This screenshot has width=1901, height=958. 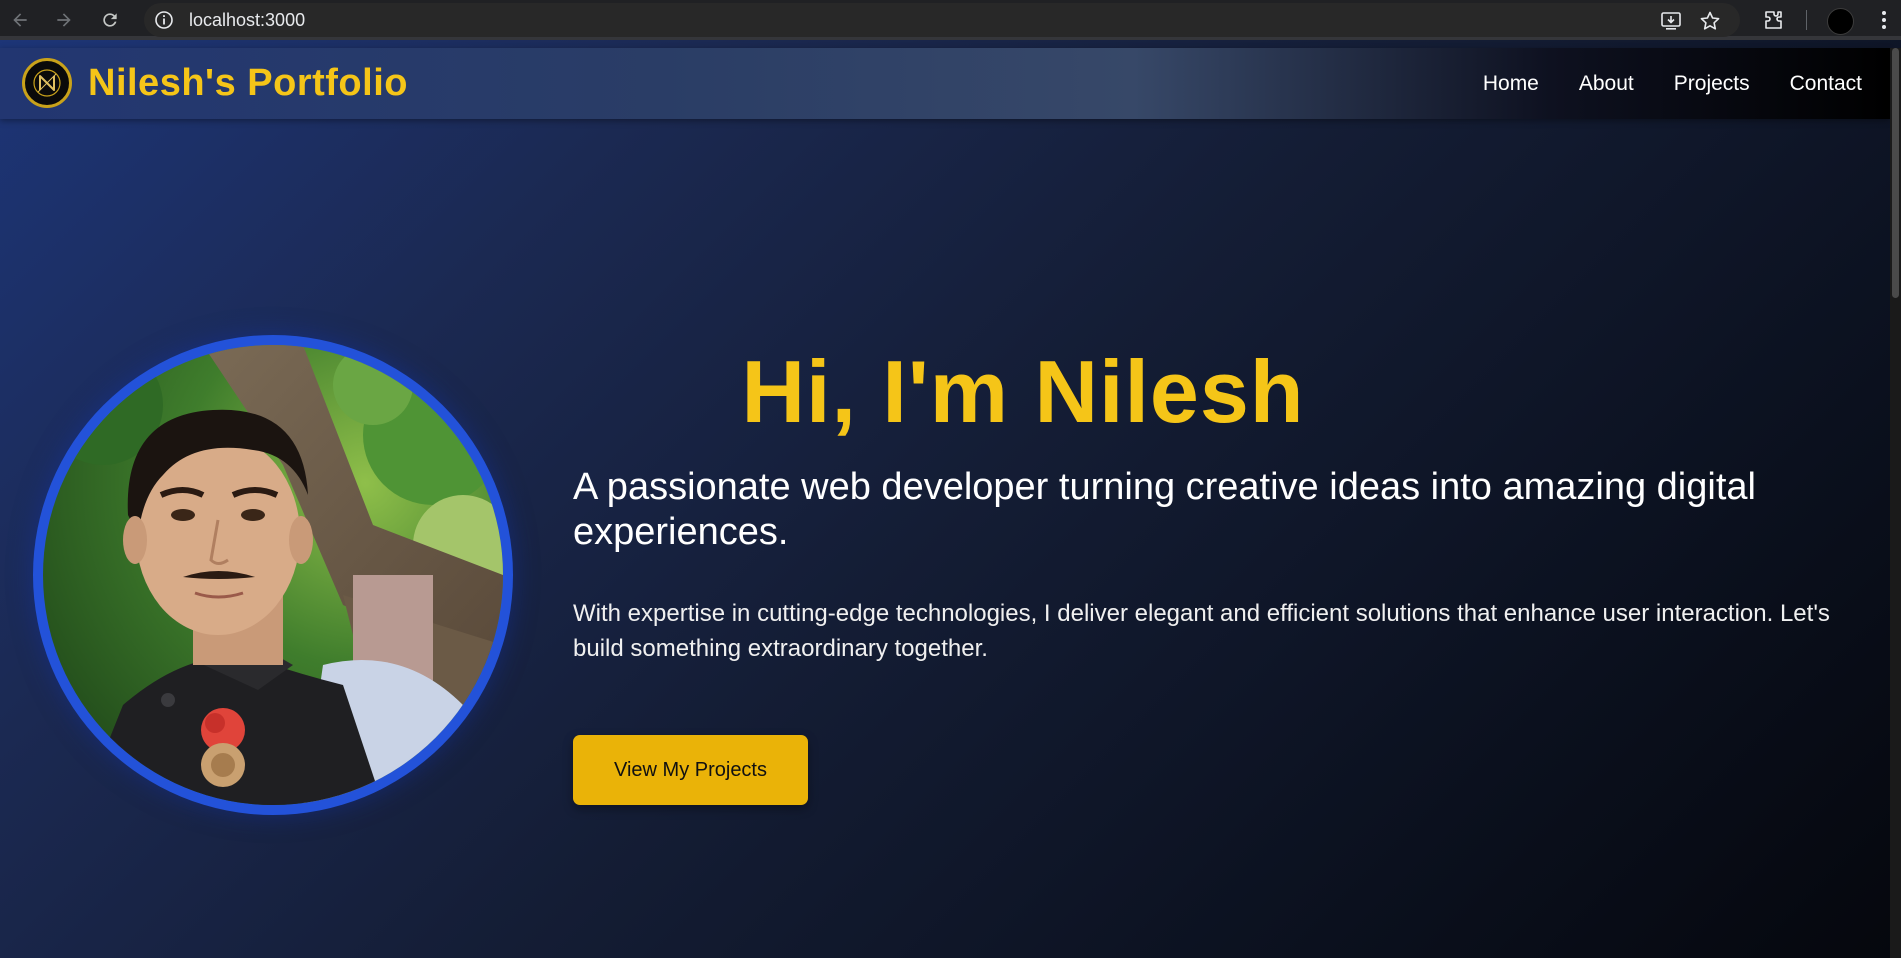 I want to click on back-arrow-icon, so click(x=20, y=20).